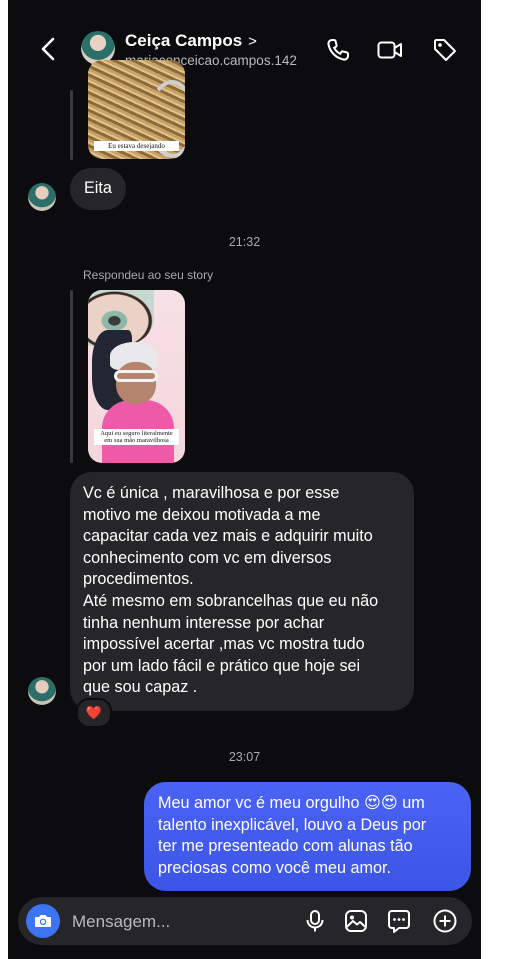  I want to click on gallery-icon, so click(356, 921).